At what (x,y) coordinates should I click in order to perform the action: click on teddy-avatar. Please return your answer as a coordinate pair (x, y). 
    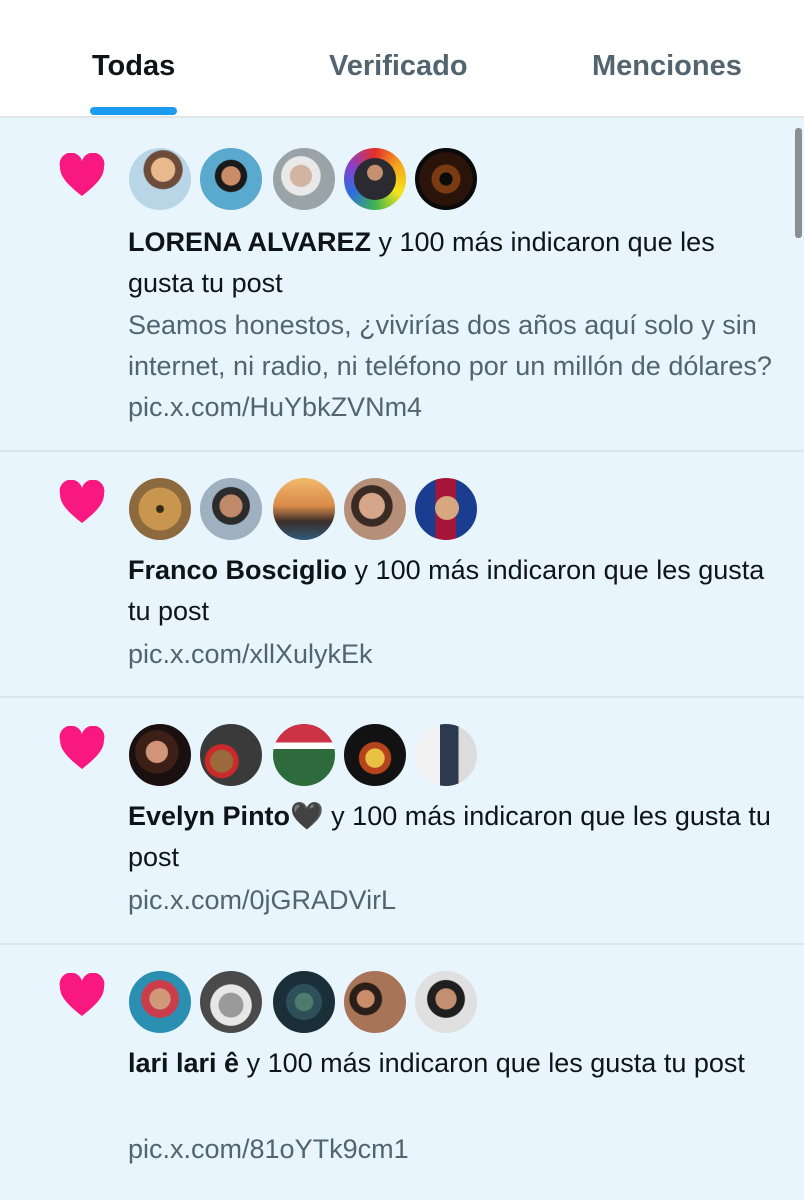
    Looking at the image, I should click on (231, 755).